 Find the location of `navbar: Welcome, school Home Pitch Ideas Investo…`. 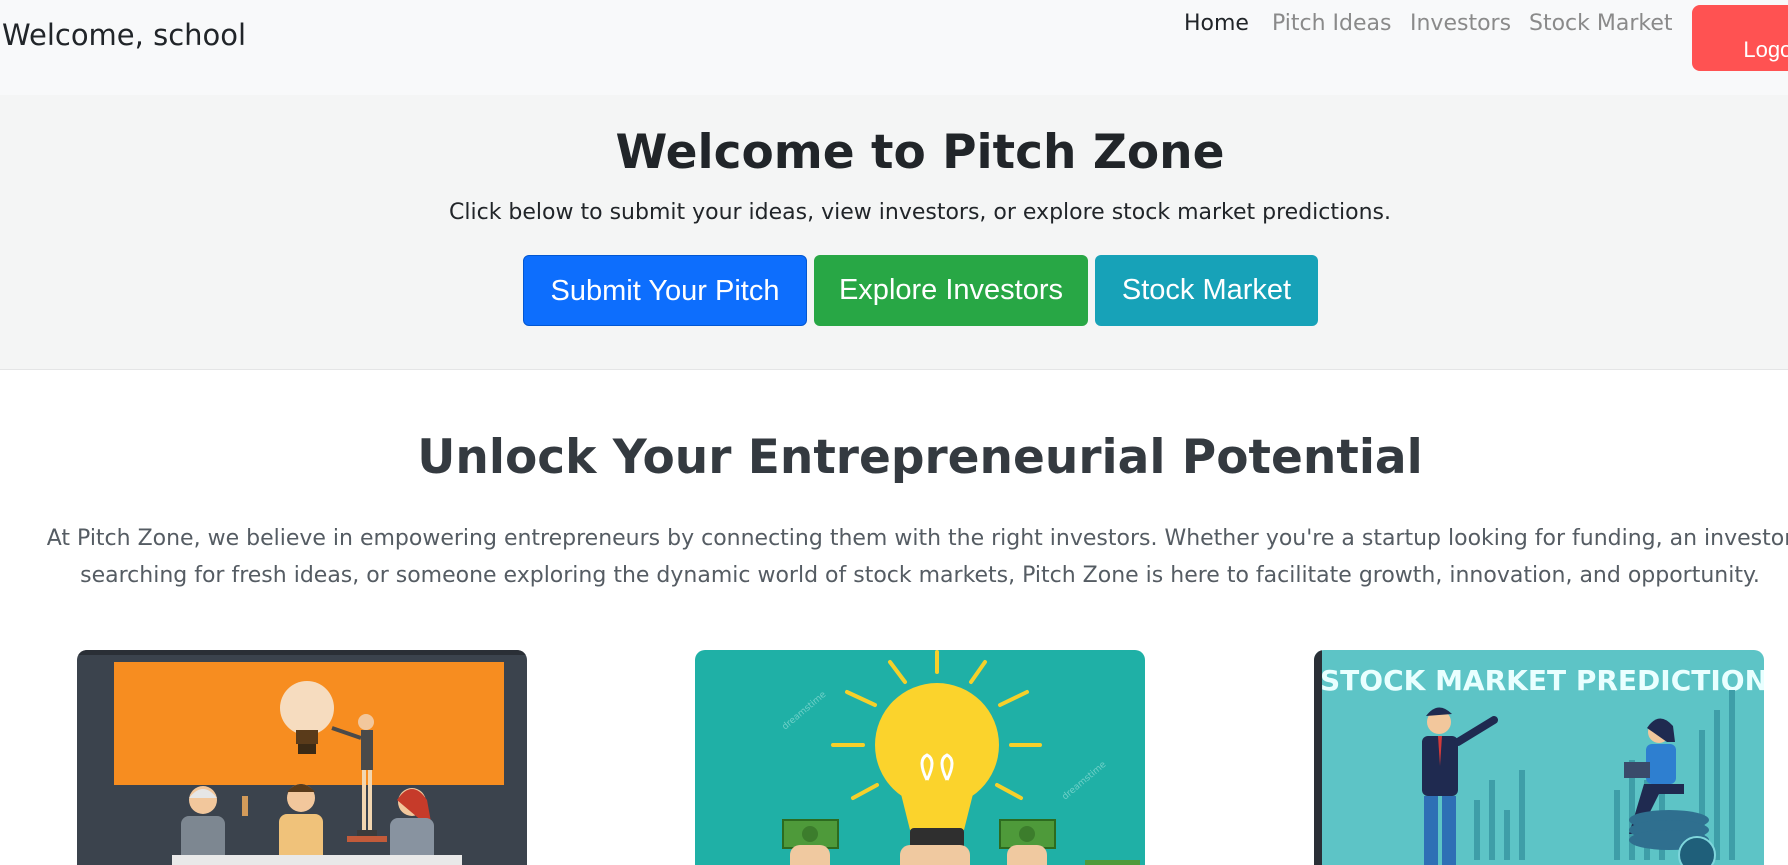

navbar: Welcome, school Home Pitch Ideas Investo… is located at coordinates (894, 47).